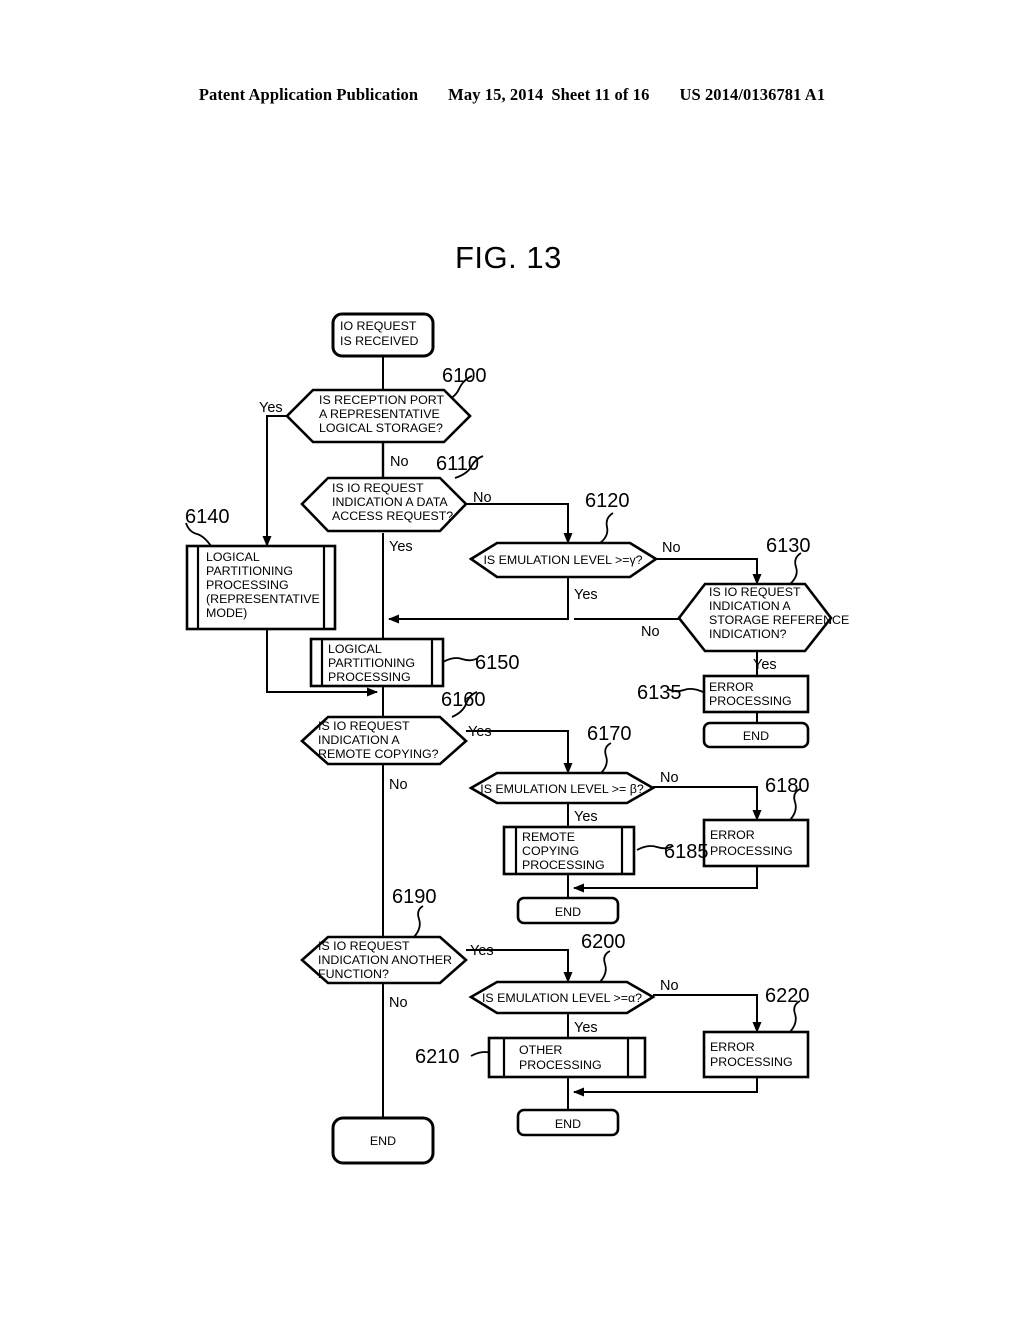  I want to click on node-6140-line-2: PROCESSING, so click(247, 585).